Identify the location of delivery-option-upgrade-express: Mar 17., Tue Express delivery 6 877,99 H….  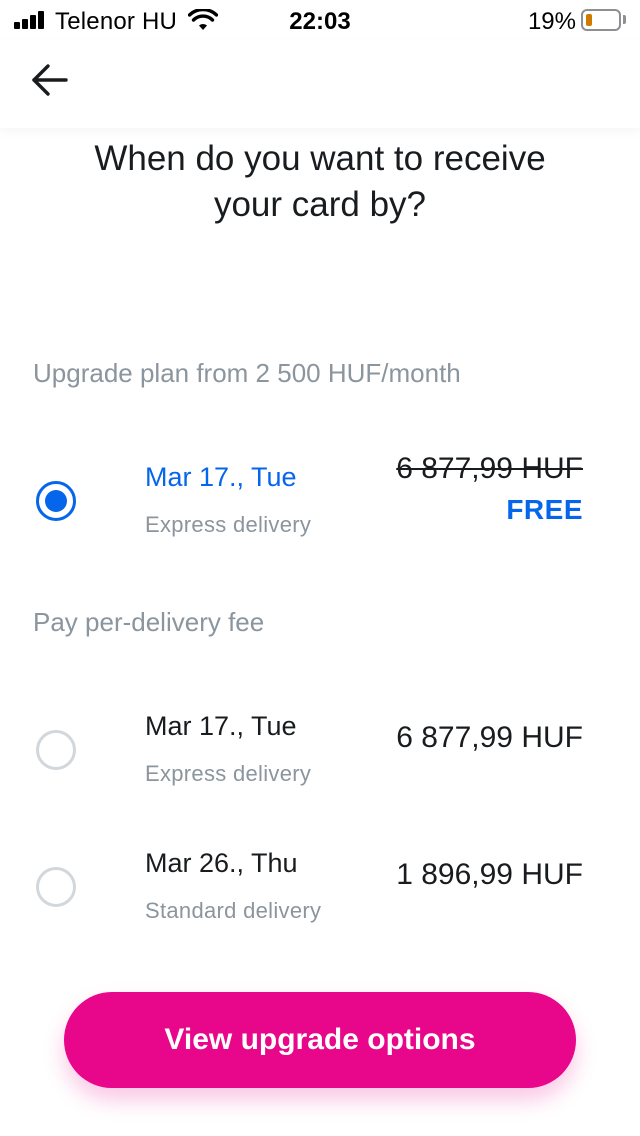
(320, 505).